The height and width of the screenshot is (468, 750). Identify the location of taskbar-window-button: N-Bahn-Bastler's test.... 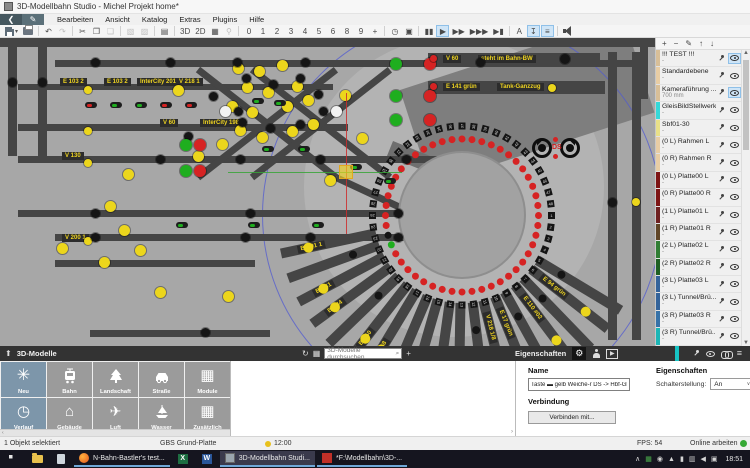
(122, 459).